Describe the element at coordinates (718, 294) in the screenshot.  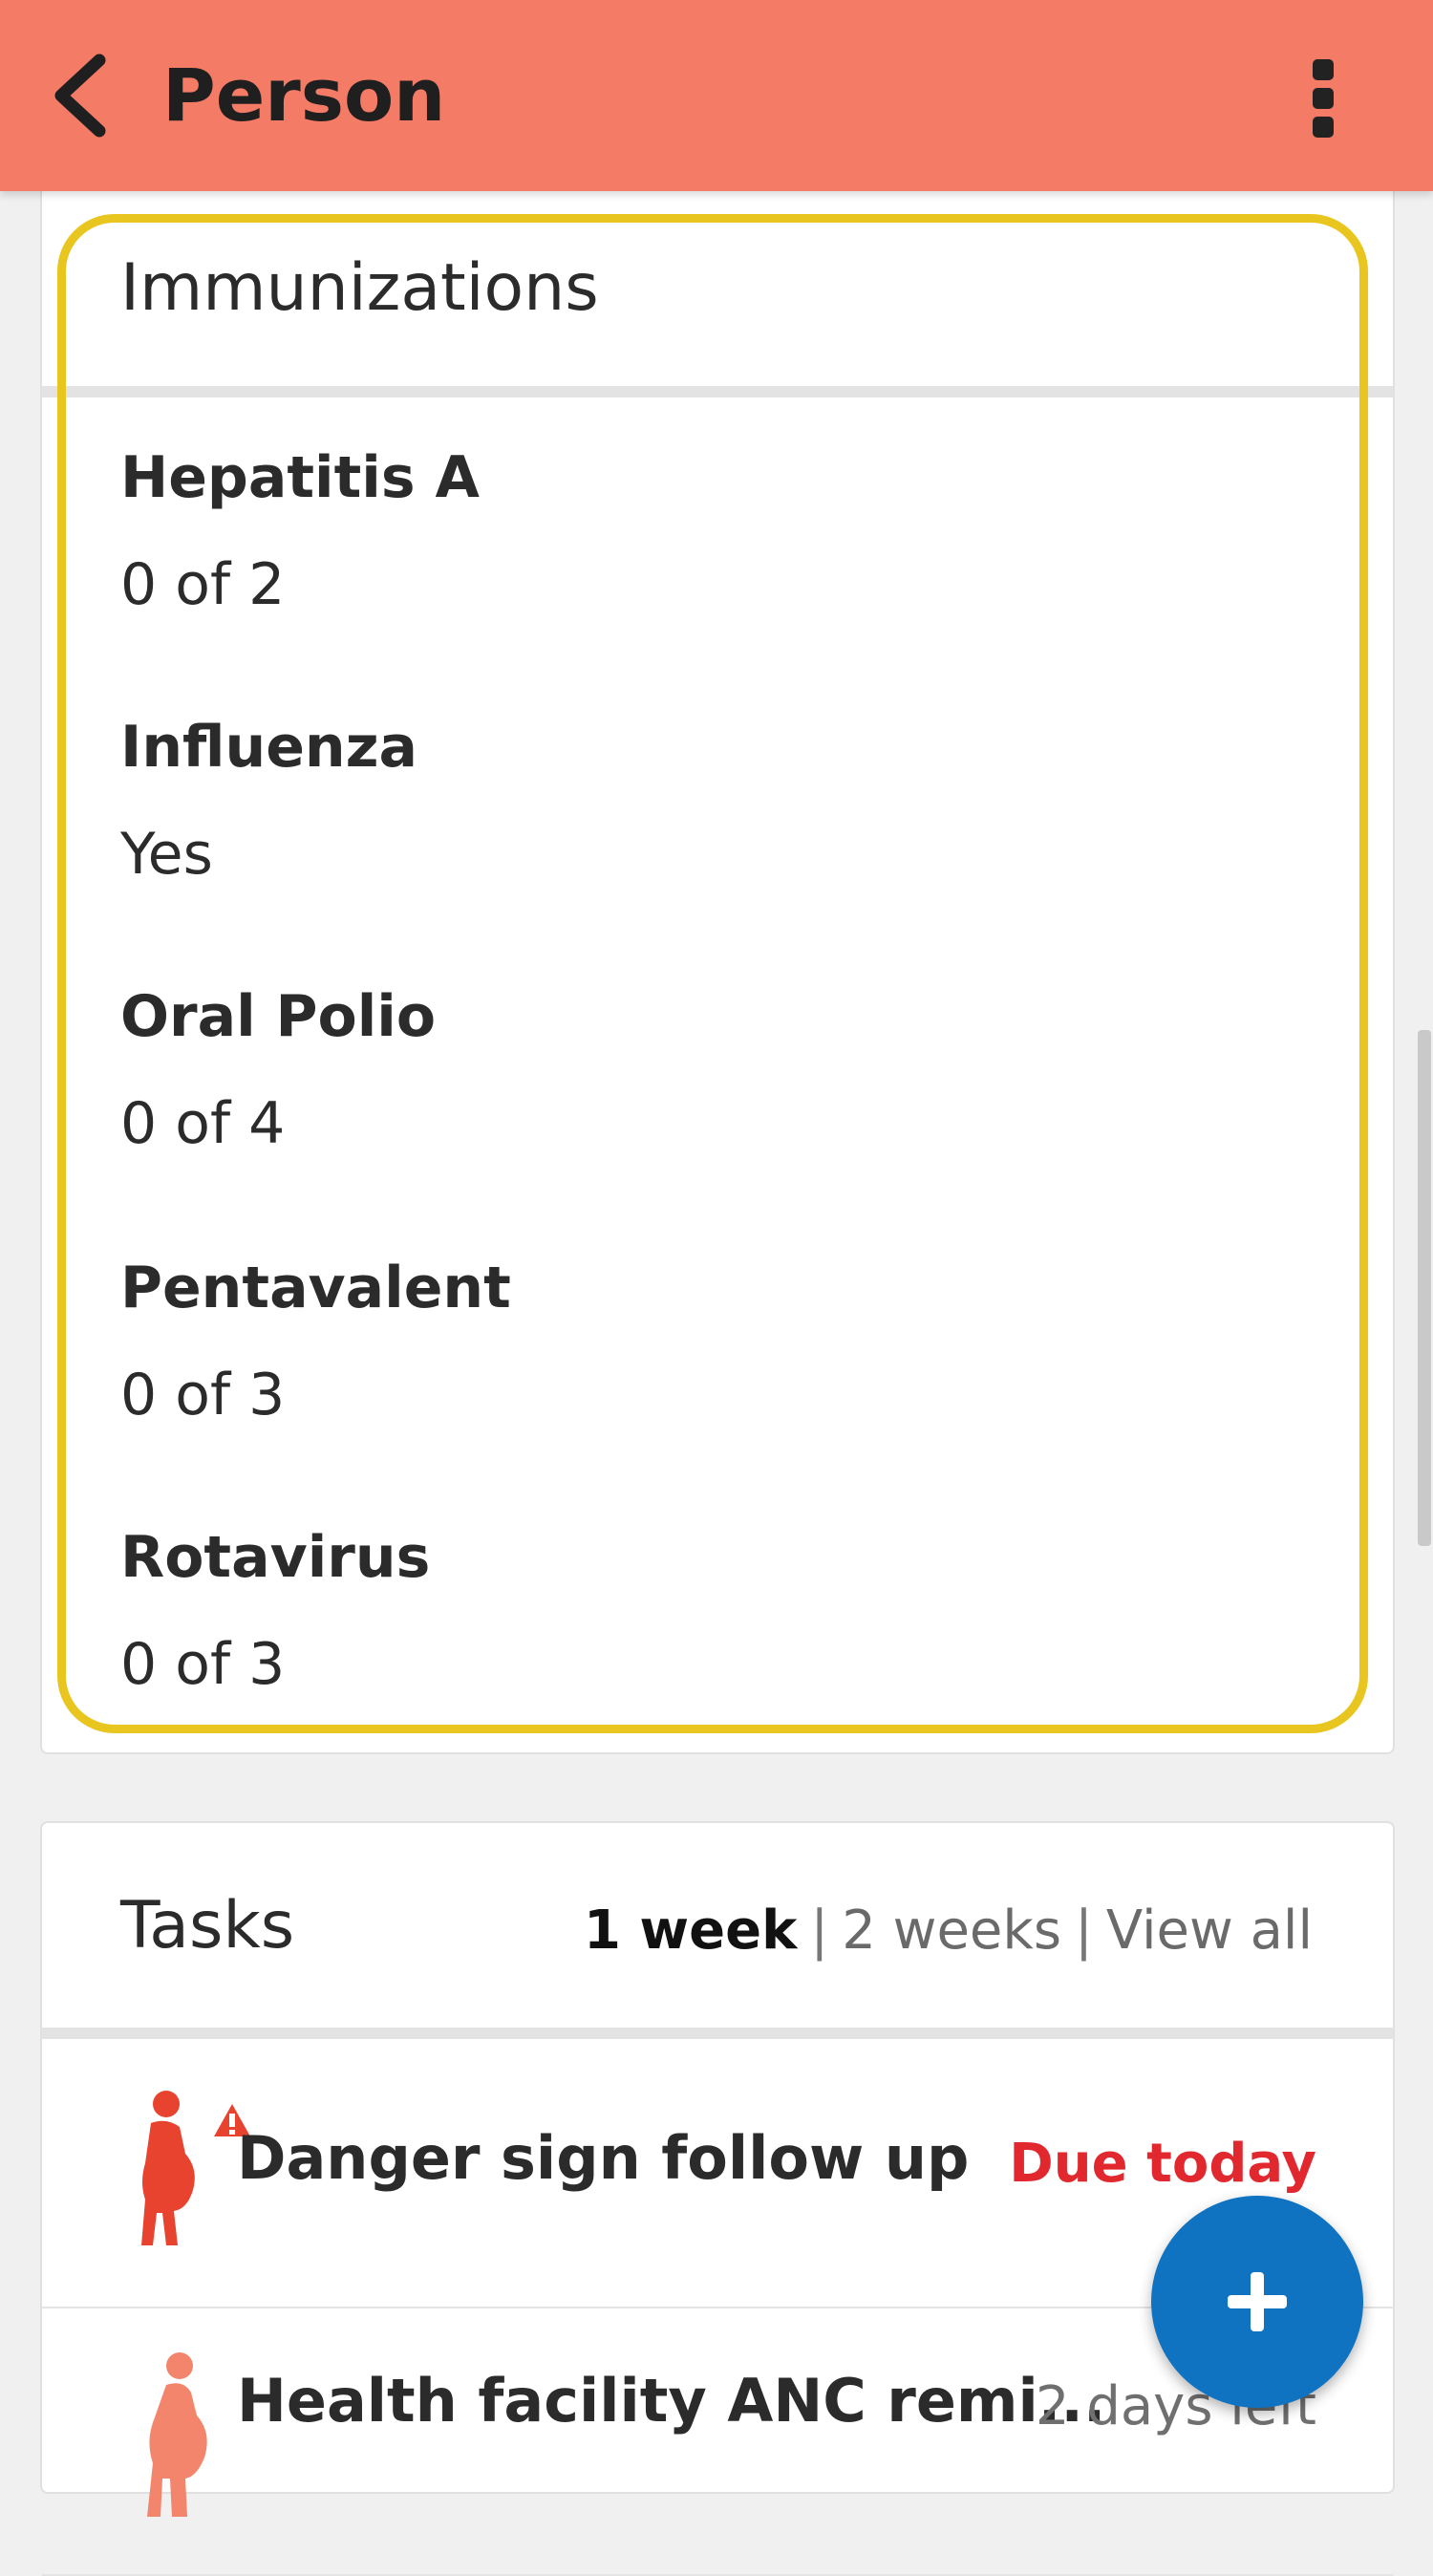
I see `immunizations-header: Immunizations` at that location.